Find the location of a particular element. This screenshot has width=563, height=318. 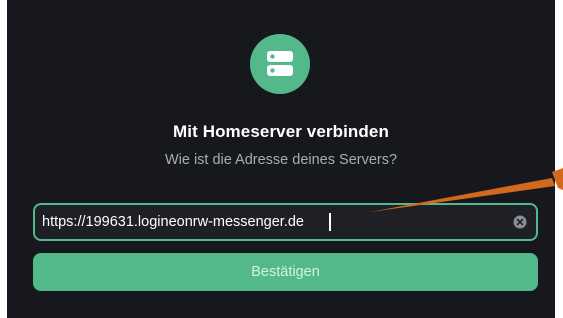

server-address-input: https://199631.logineonrw-messenger.de is located at coordinates (285, 222).